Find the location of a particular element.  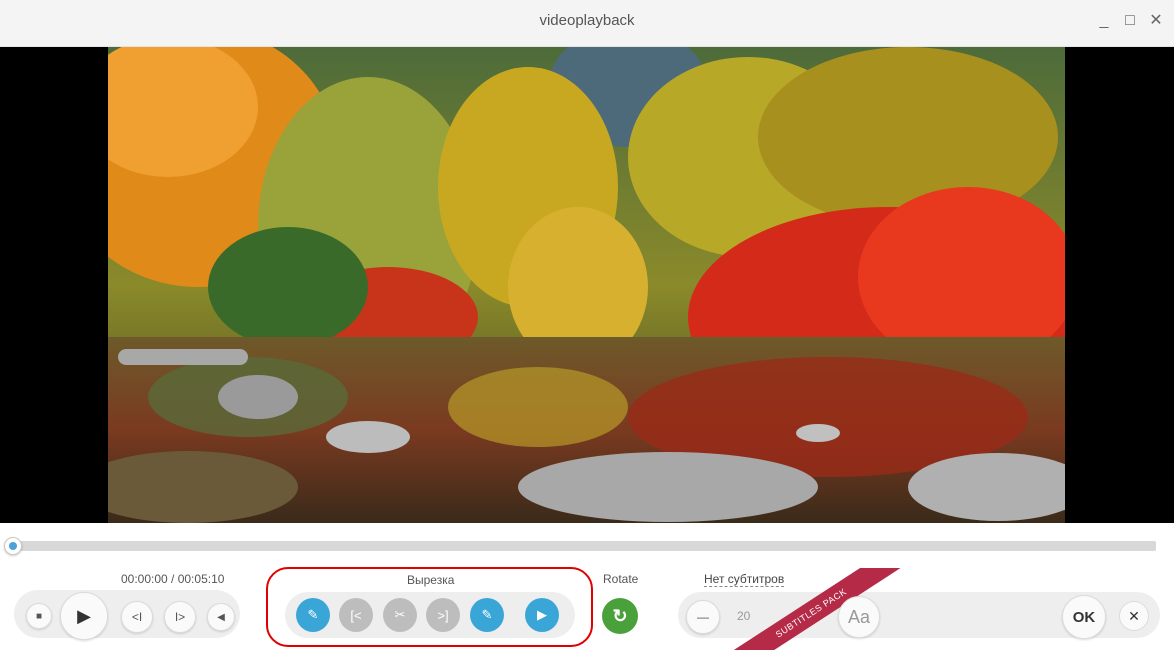

seek-bar is located at coordinates (584, 546).